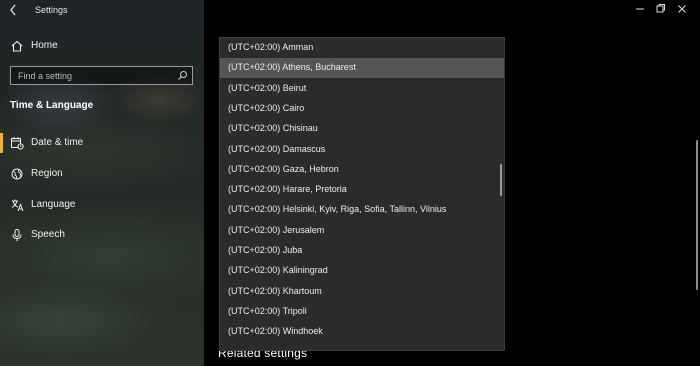  I want to click on list-scrollbar-thumb, so click(501, 180).